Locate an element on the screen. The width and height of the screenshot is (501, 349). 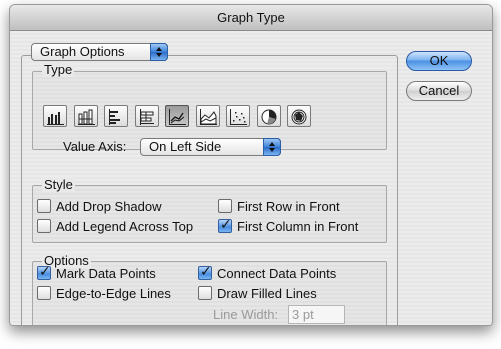
area-chart-icon is located at coordinates (208, 117).